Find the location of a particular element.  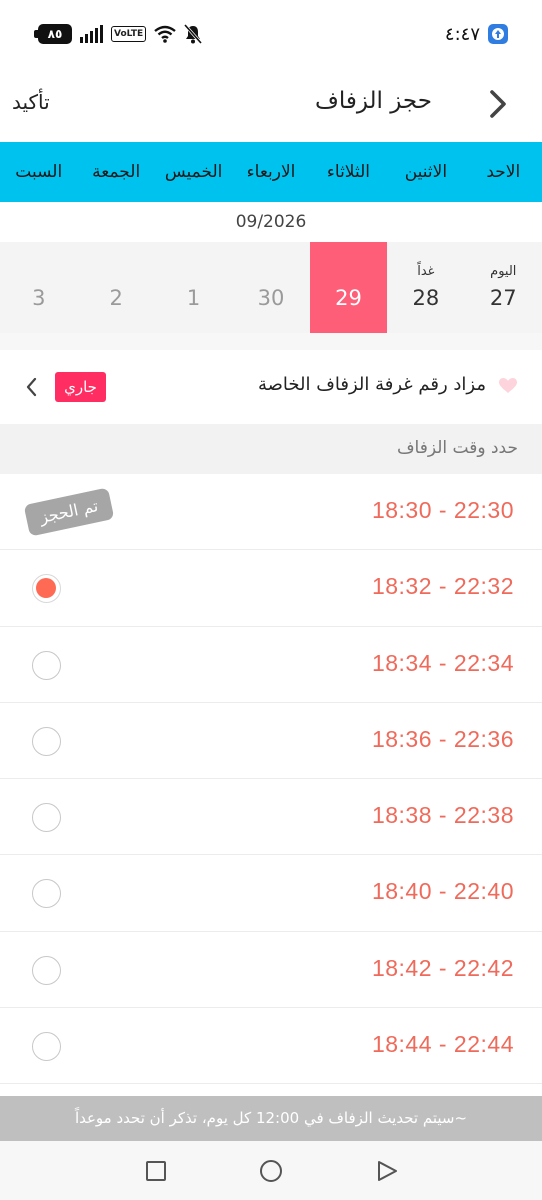

home-icon is located at coordinates (271, 1171).